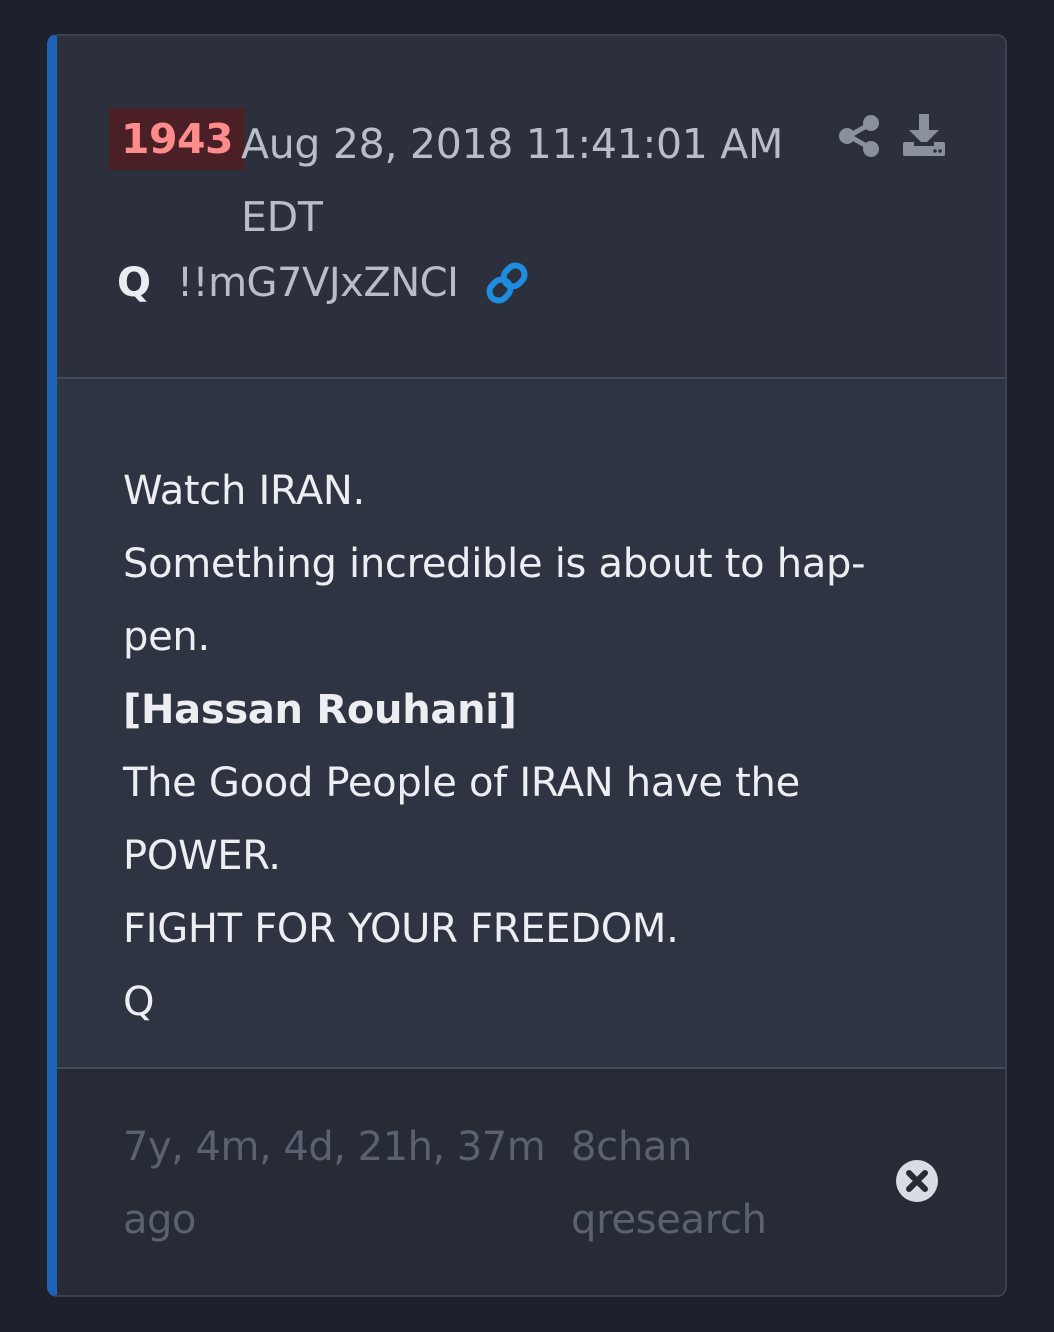  What do you see at coordinates (924, 135) in the screenshot?
I see `download-icon` at bounding box center [924, 135].